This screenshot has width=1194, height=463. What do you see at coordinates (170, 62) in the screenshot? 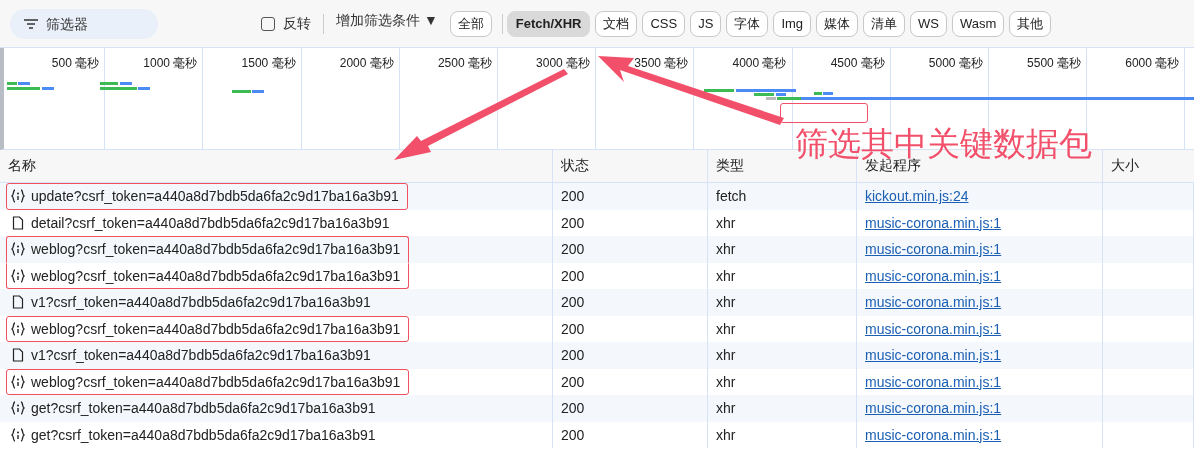
I see `timeline-tick: 1000 毫秒` at bounding box center [170, 62].